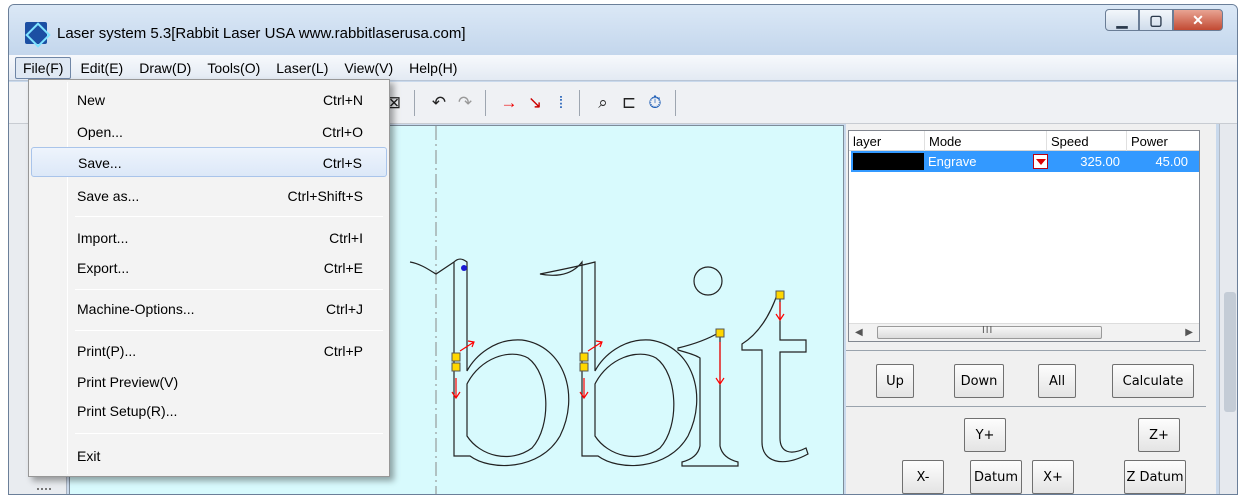  What do you see at coordinates (91, 100) in the screenshot?
I see `menu-item-label: New` at bounding box center [91, 100].